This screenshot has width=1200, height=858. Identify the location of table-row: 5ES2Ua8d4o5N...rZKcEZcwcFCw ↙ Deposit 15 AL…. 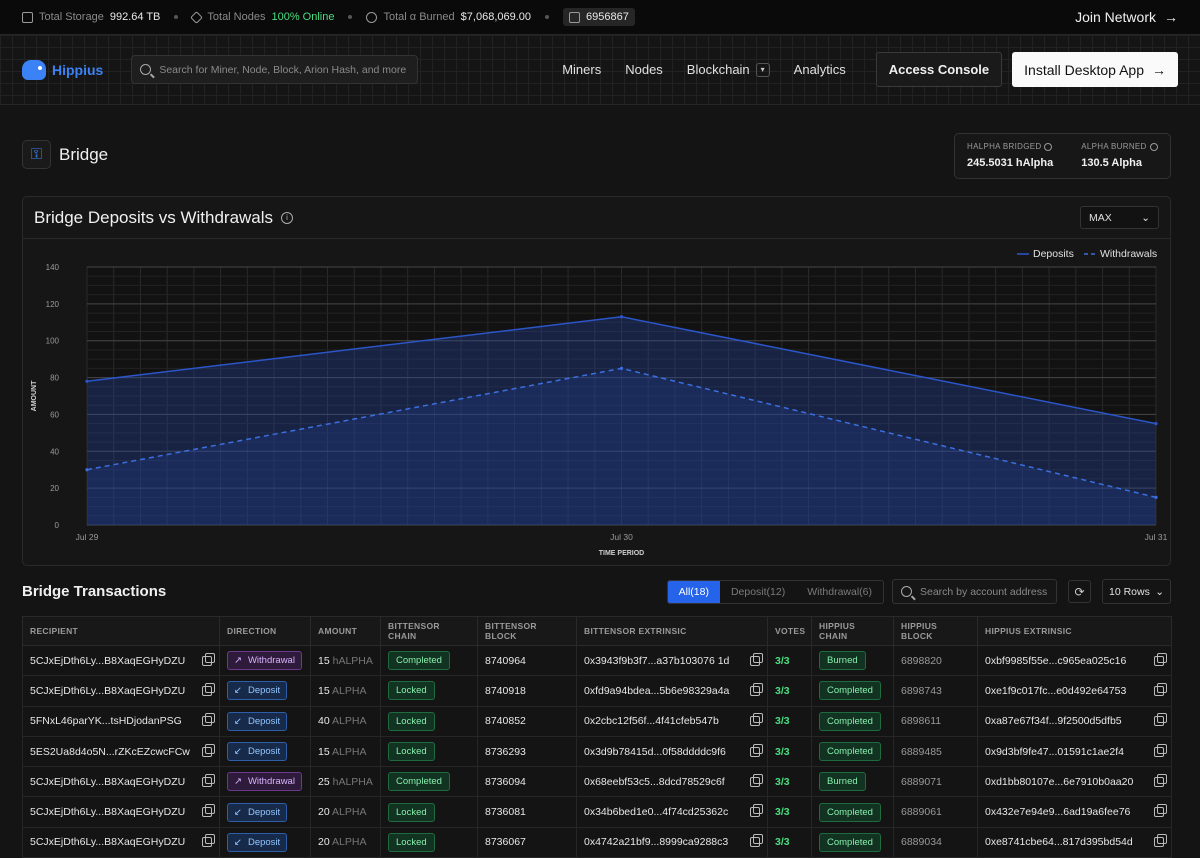
(597, 751).